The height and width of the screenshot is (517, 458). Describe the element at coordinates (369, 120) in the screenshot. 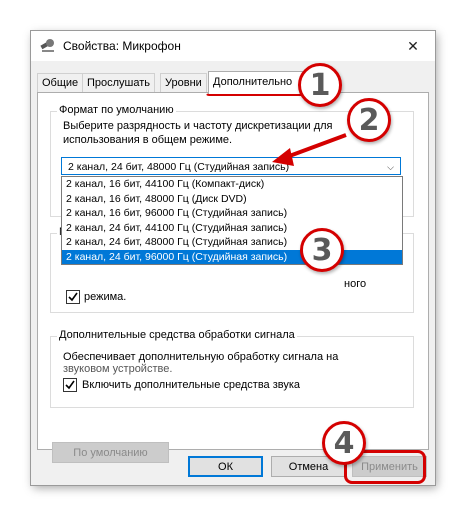

I see `callout-badge: 2` at that location.